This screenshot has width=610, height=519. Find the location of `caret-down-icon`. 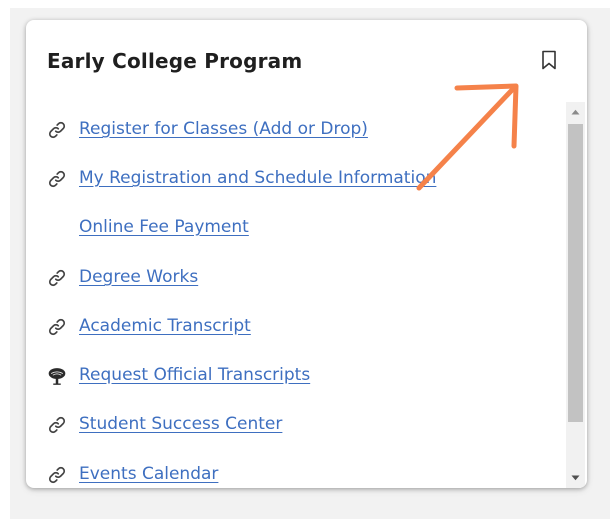

caret-down-icon is located at coordinates (575, 478).